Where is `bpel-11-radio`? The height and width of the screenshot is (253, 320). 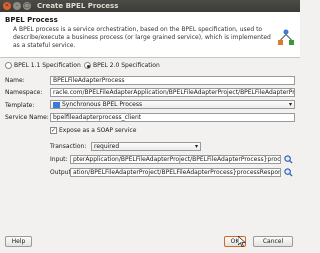
bpel-11-radio is located at coordinates (8, 65).